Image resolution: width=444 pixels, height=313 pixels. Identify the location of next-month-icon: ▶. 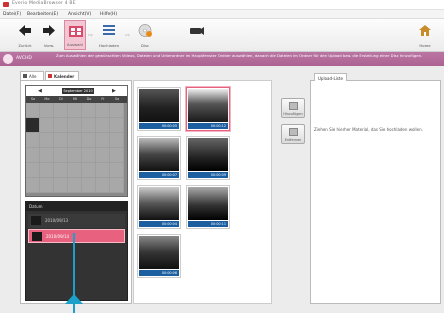
(114, 91).